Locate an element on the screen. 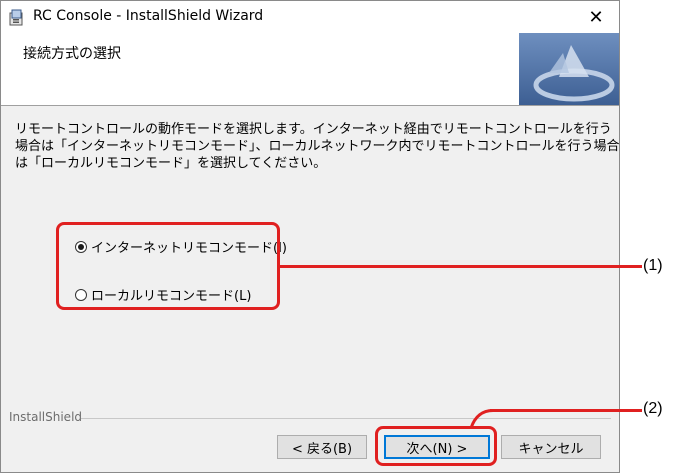 The image size is (675, 473). close-icon: ✕ is located at coordinates (596, 17).